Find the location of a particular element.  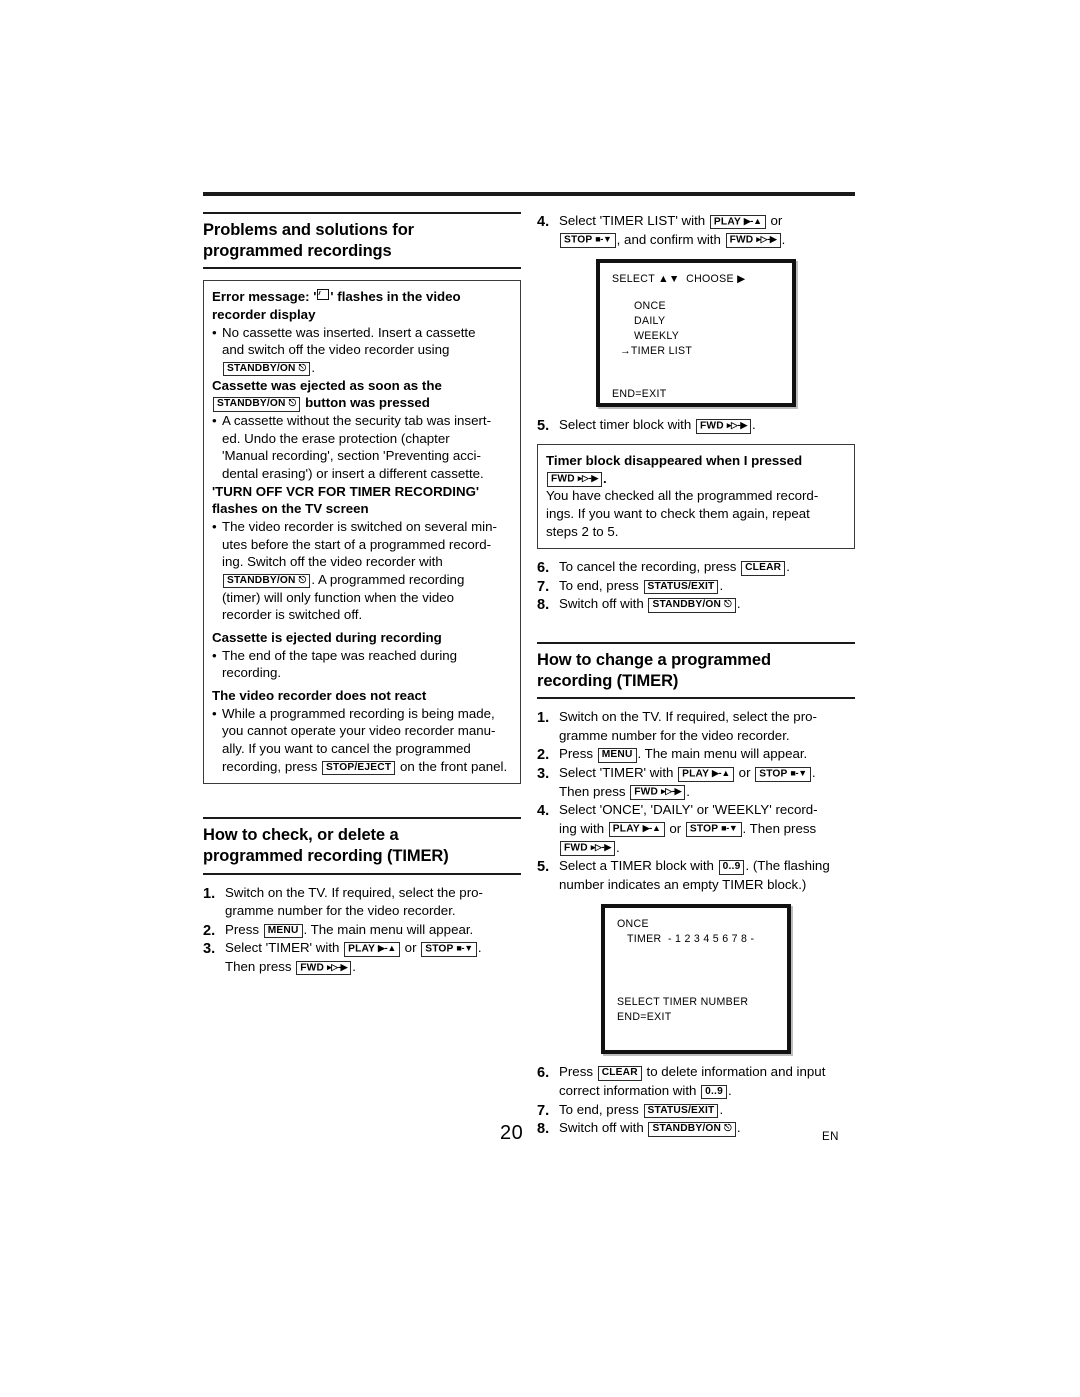

osd-item-once: ONCE is located at coordinates (697, 306).